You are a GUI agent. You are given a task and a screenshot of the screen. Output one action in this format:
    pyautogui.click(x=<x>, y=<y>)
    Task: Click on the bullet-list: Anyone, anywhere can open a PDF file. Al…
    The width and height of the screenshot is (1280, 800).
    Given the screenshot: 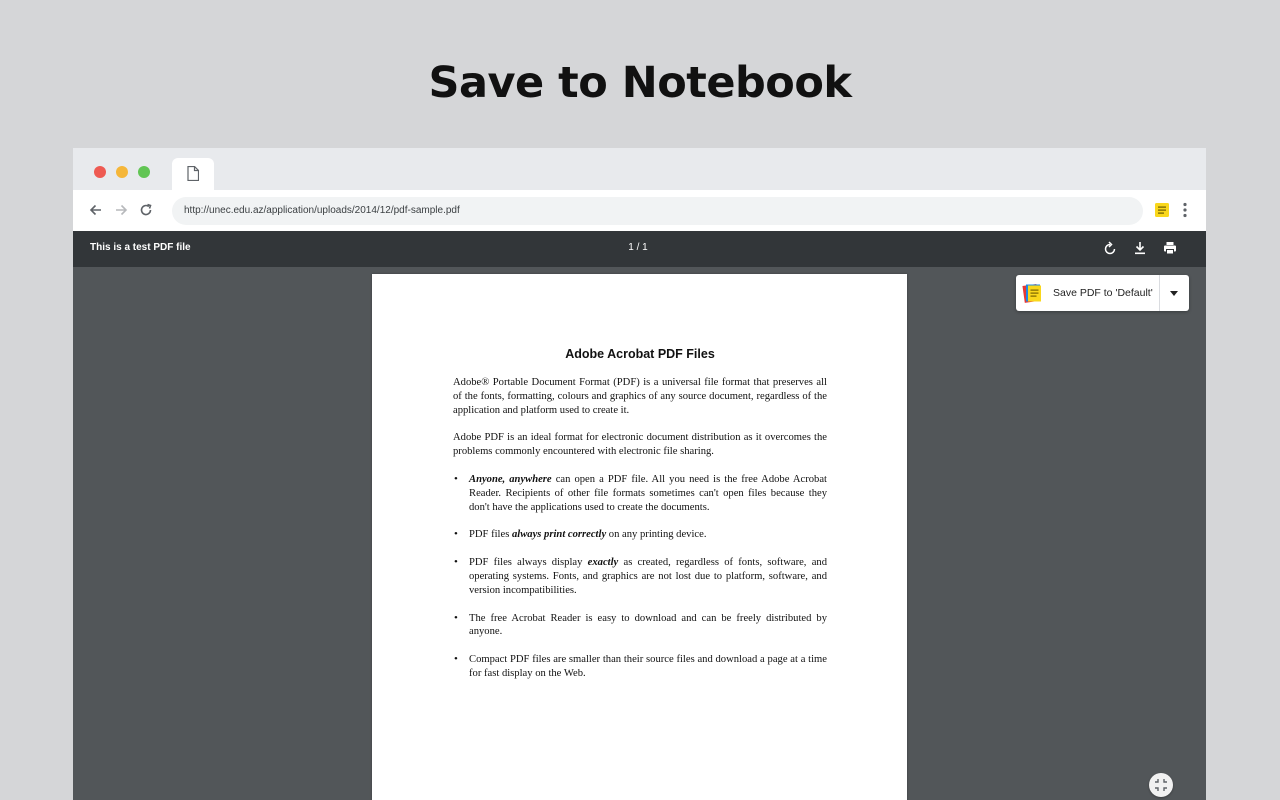 What is the action you would take?
    pyautogui.click(x=640, y=577)
    